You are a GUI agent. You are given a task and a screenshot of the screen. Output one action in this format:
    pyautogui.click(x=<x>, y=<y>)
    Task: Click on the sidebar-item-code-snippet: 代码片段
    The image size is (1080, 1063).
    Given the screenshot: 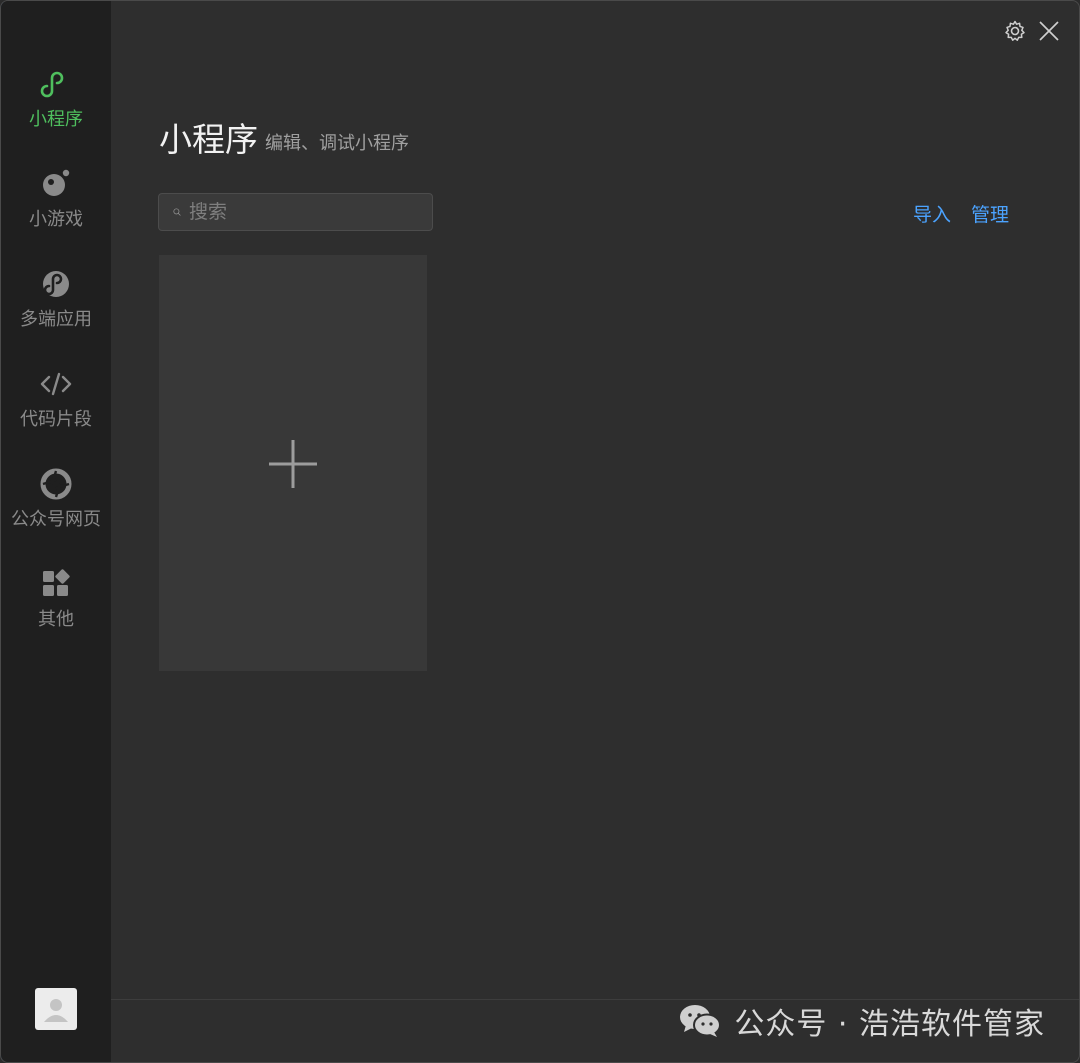 What is the action you would take?
    pyautogui.click(x=56, y=412)
    